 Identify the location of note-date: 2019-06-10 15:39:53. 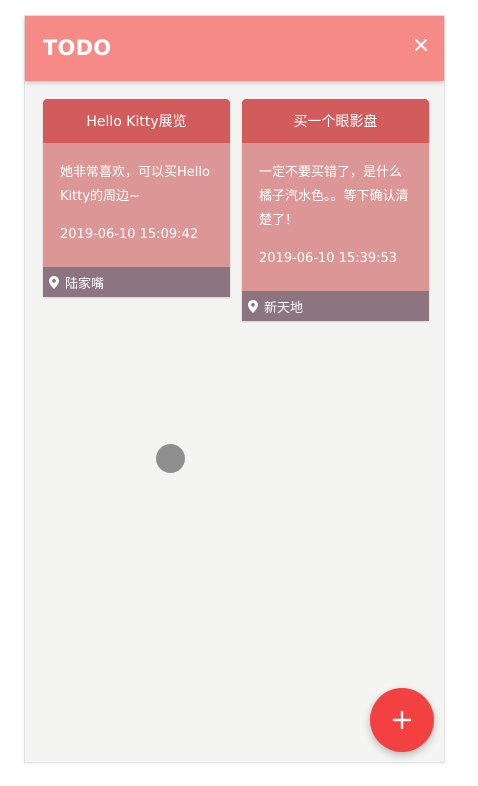
(328, 258).